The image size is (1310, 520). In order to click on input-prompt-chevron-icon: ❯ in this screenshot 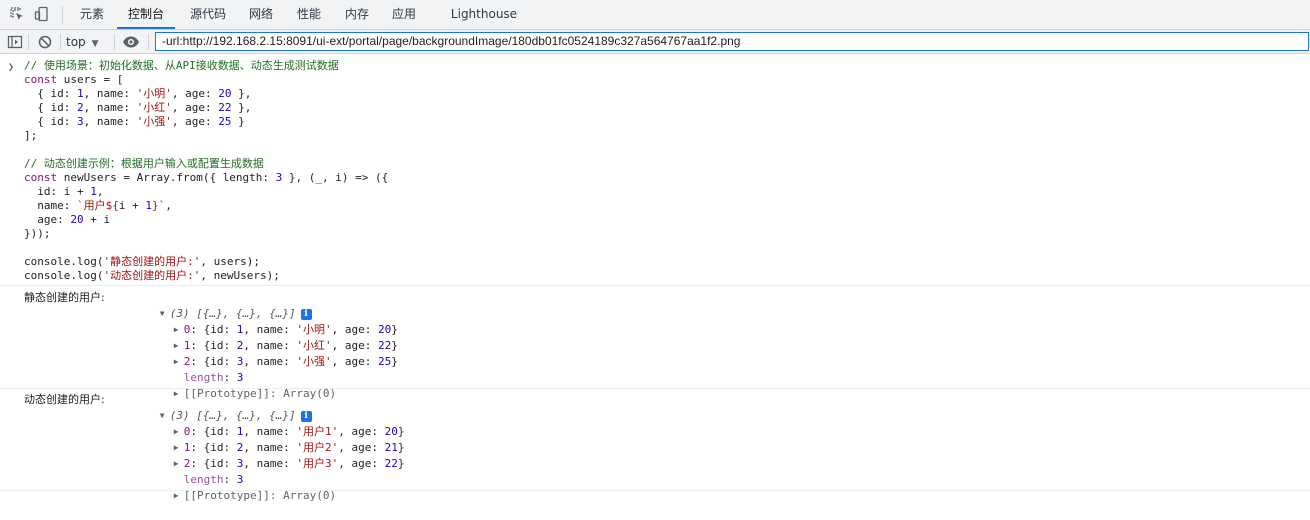, I will do `click(11, 67)`.